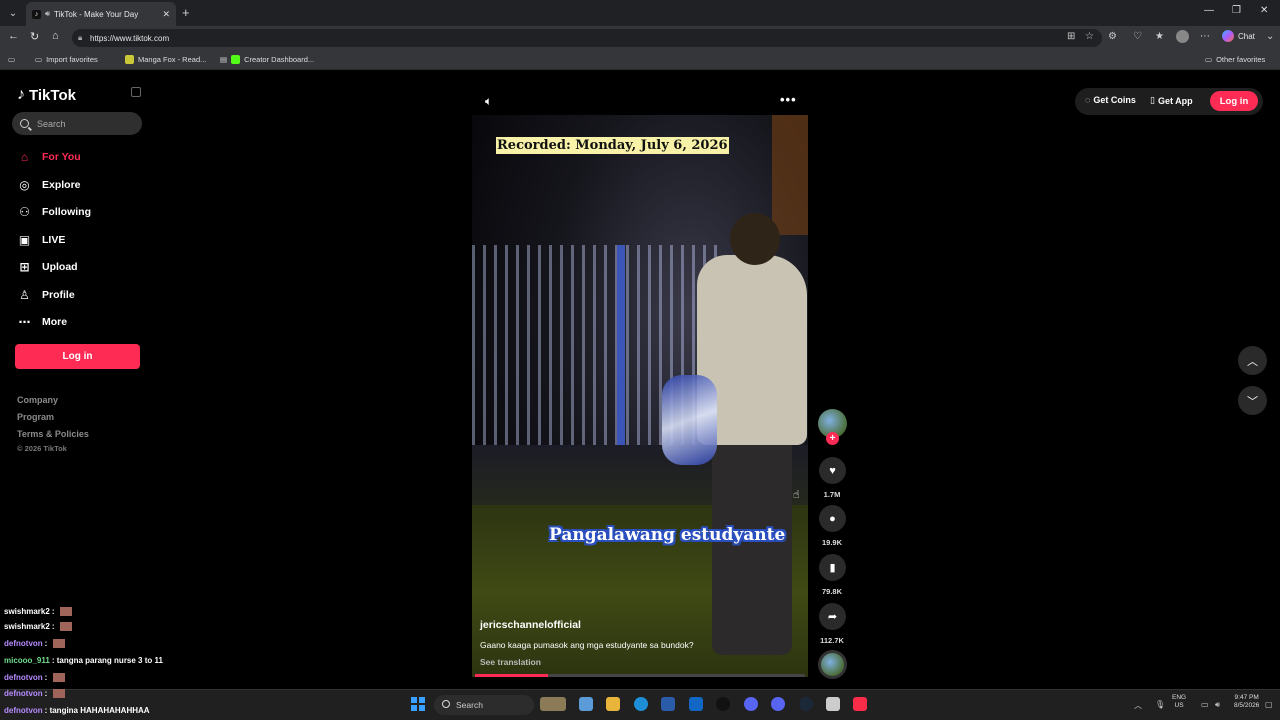 This screenshot has width=1280, height=720. Describe the element at coordinates (832, 567) in the screenshot. I see `save-button: ▮` at that location.